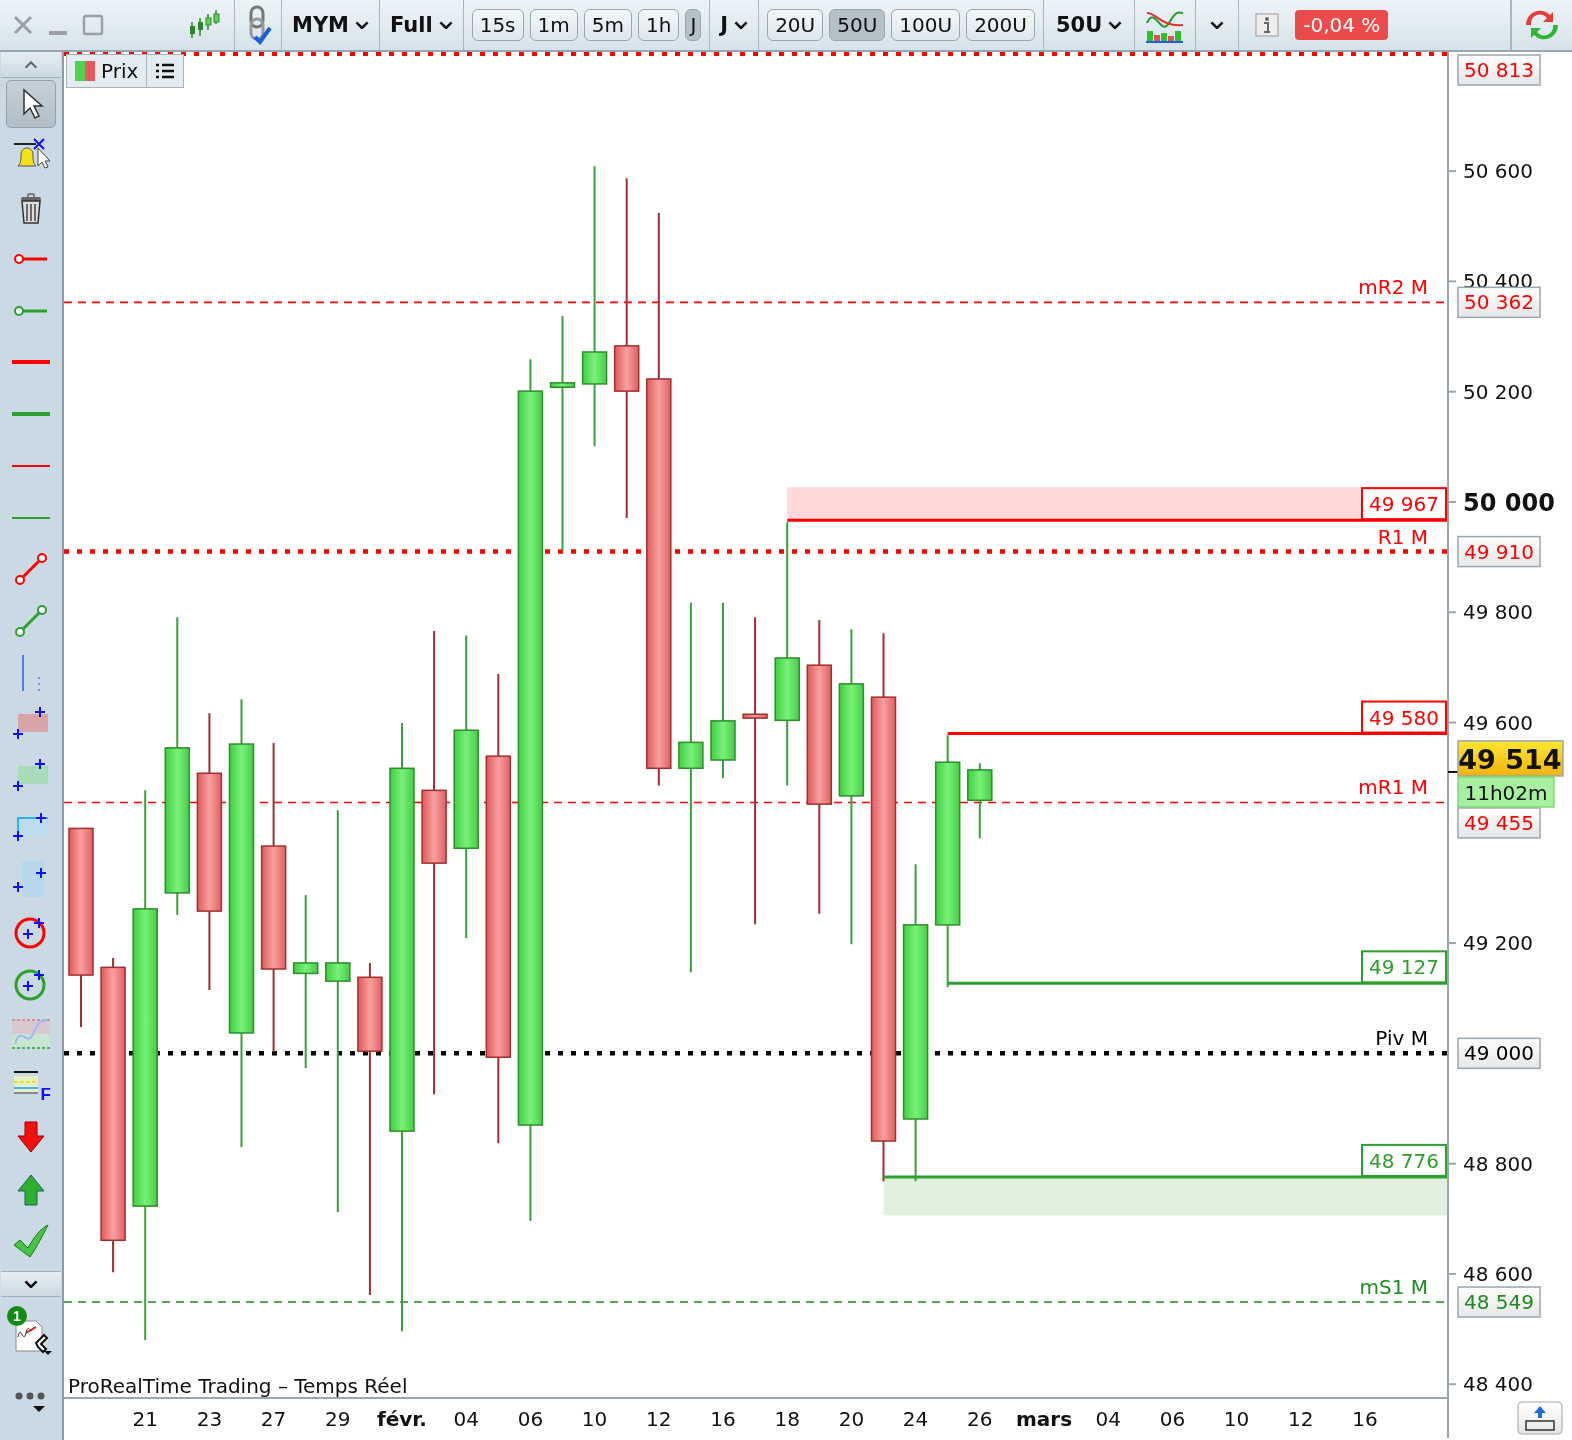 The image size is (1572, 1440). Describe the element at coordinates (1404, 504) in the screenshot. I see `price-tag: 49 967` at that location.